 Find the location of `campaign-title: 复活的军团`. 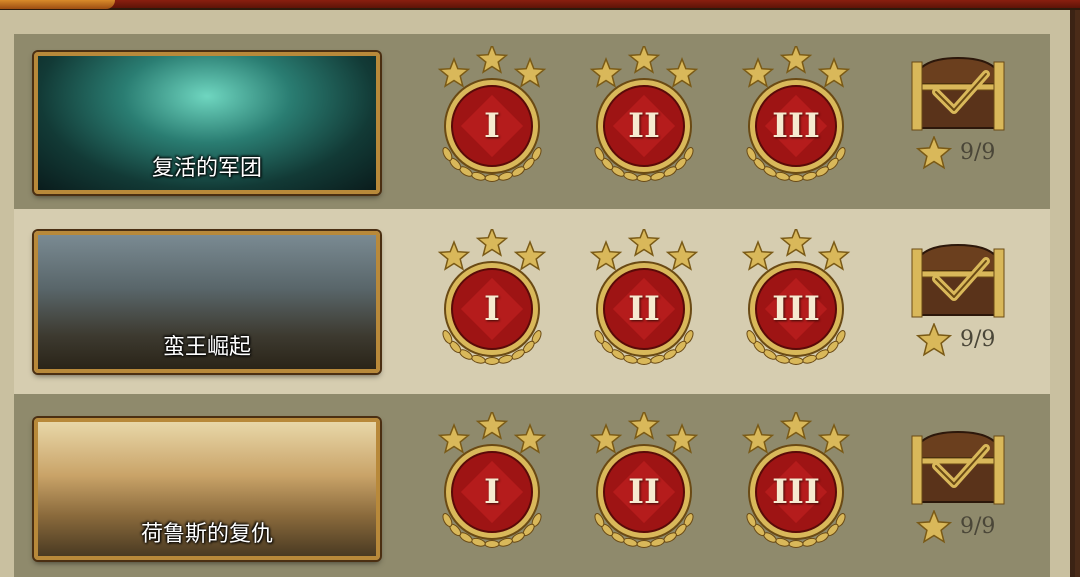

campaign-title: 复活的军团 is located at coordinates (206, 168).